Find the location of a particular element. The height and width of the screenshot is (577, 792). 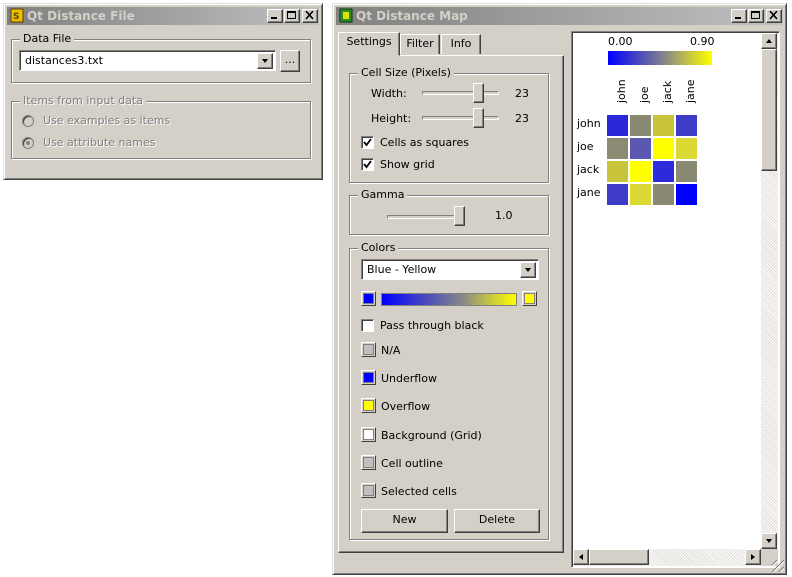

distance-map-titlebar: Qt Distance Map is located at coordinates (559, 16).